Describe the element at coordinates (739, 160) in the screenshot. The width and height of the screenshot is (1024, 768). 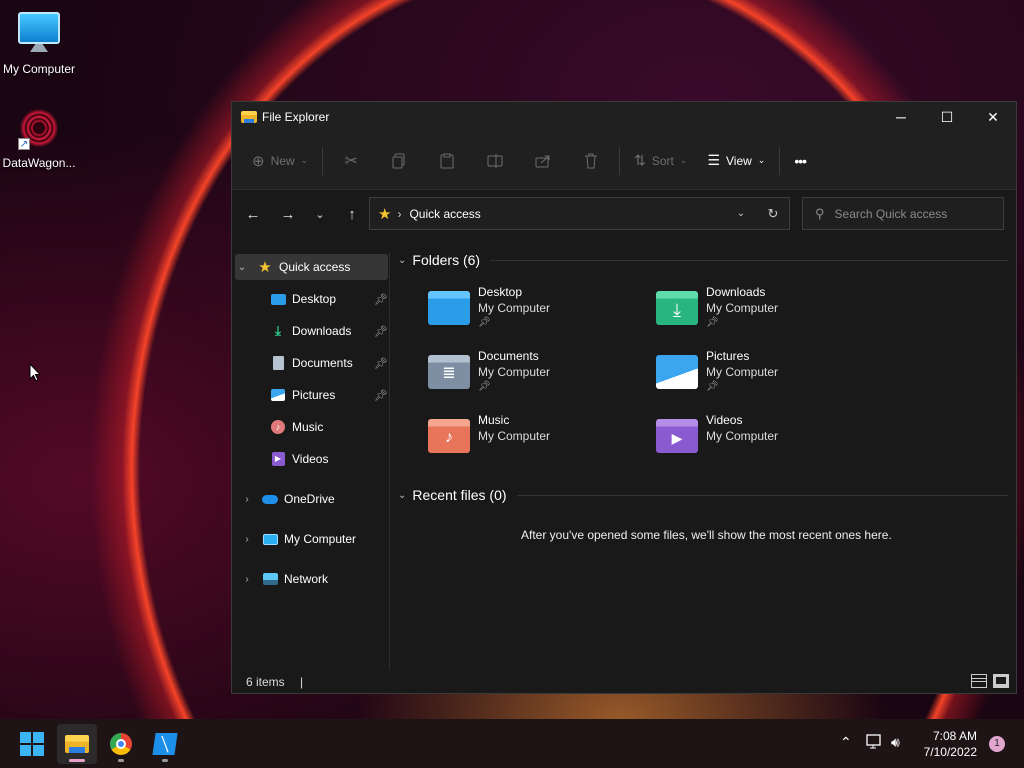
I see `view-label: View` at that location.